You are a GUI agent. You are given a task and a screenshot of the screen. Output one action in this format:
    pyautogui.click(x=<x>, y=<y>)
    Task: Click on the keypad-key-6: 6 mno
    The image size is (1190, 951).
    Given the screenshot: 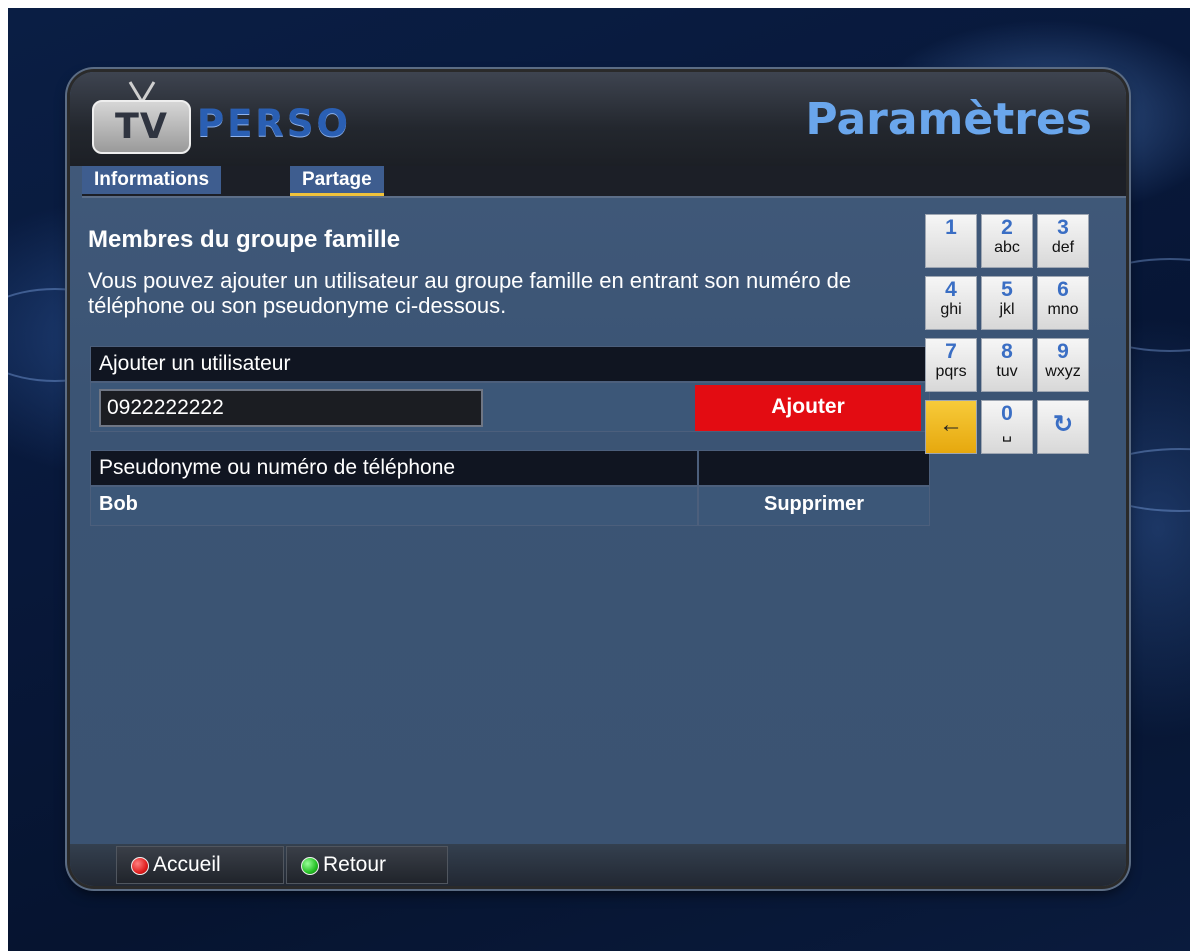 What is the action you would take?
    pyautogui.click(x=1063, y=303)
    